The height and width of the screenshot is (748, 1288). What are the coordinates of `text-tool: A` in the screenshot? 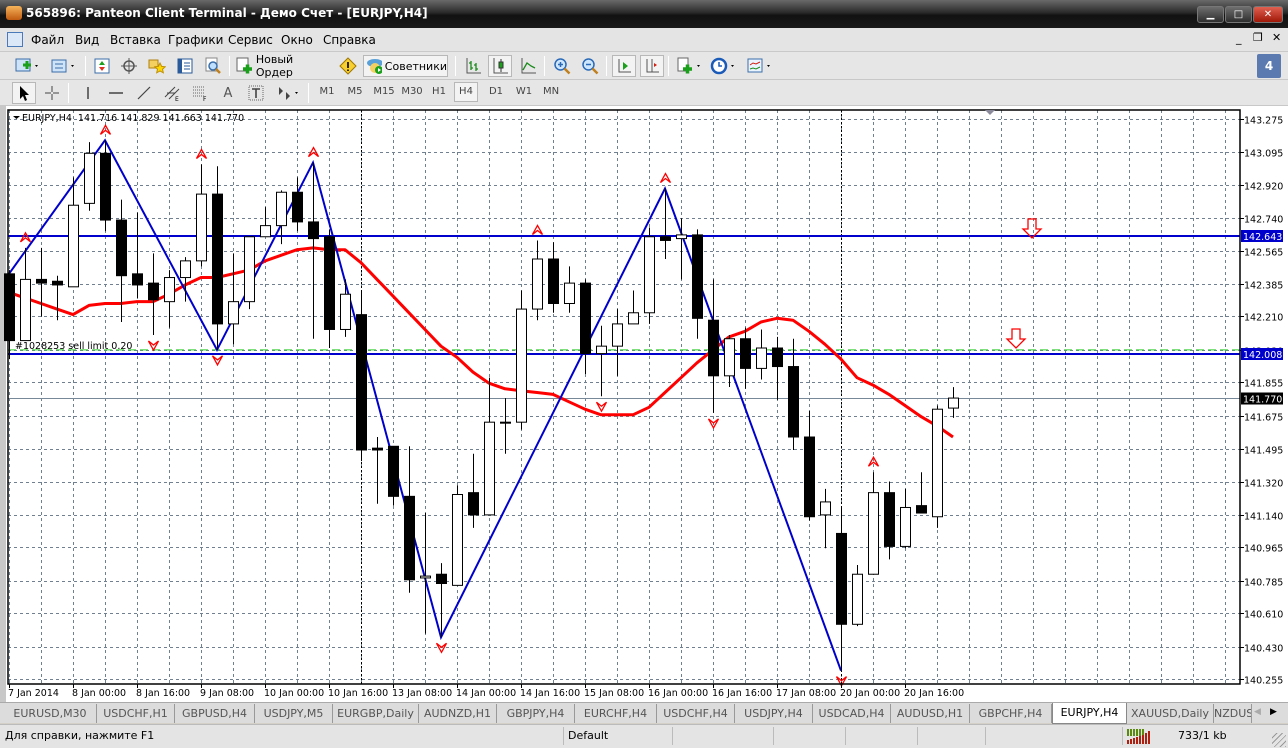 It's located at (228, 93).